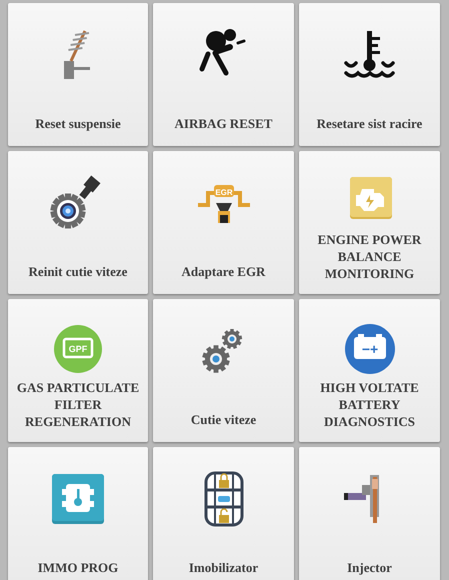  I want to click on function-tile: Imobilizator, so click(223, 513).